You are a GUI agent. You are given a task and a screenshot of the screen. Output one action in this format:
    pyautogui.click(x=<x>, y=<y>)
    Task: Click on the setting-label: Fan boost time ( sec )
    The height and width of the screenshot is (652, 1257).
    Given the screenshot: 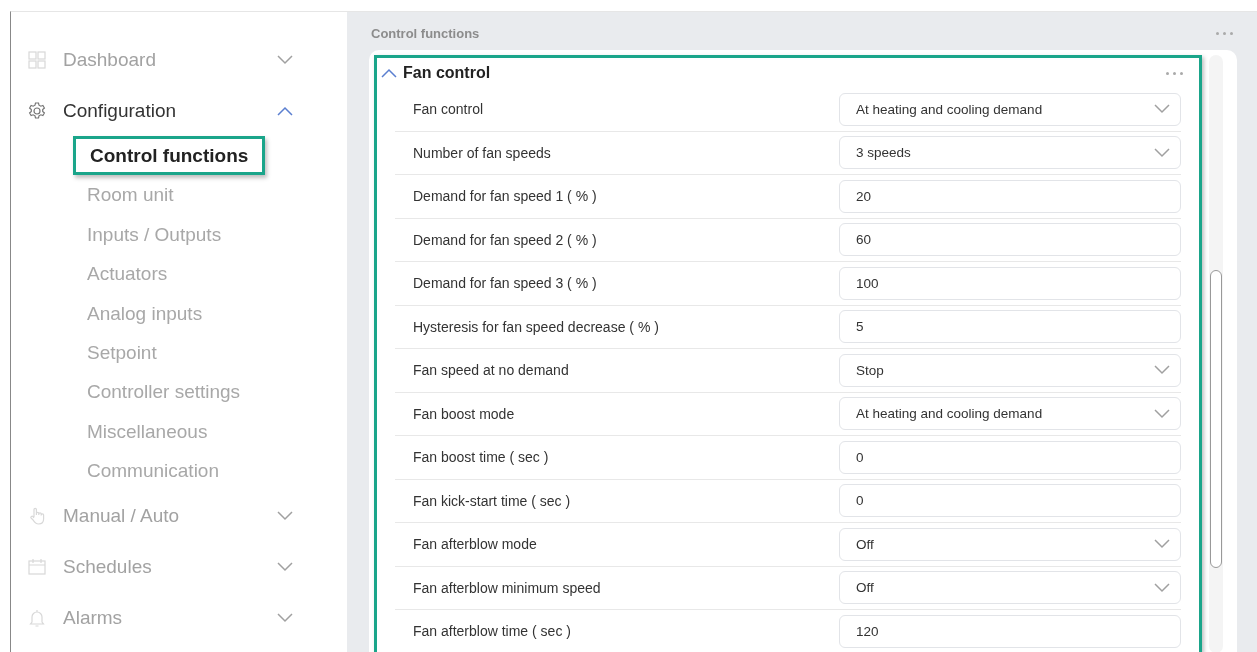 What is the action you would take?
    pyautogui.click(x=481, y=457)
    